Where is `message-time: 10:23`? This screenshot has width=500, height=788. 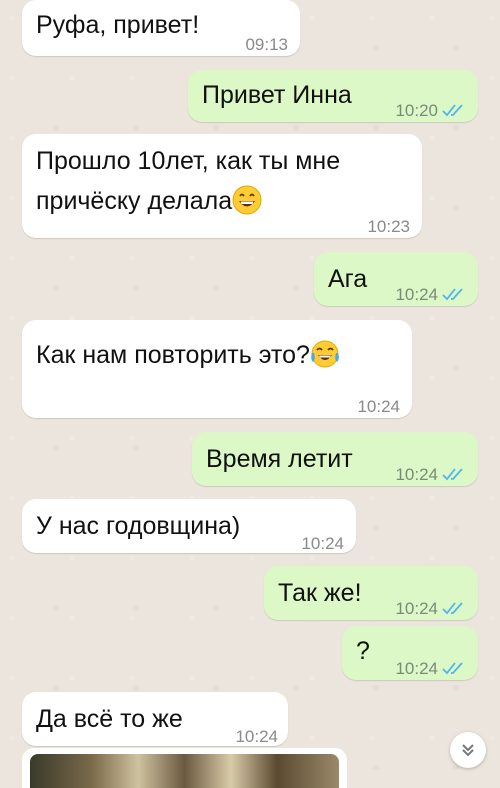
message-time: 10:23 is located at coordinates (388, 226).